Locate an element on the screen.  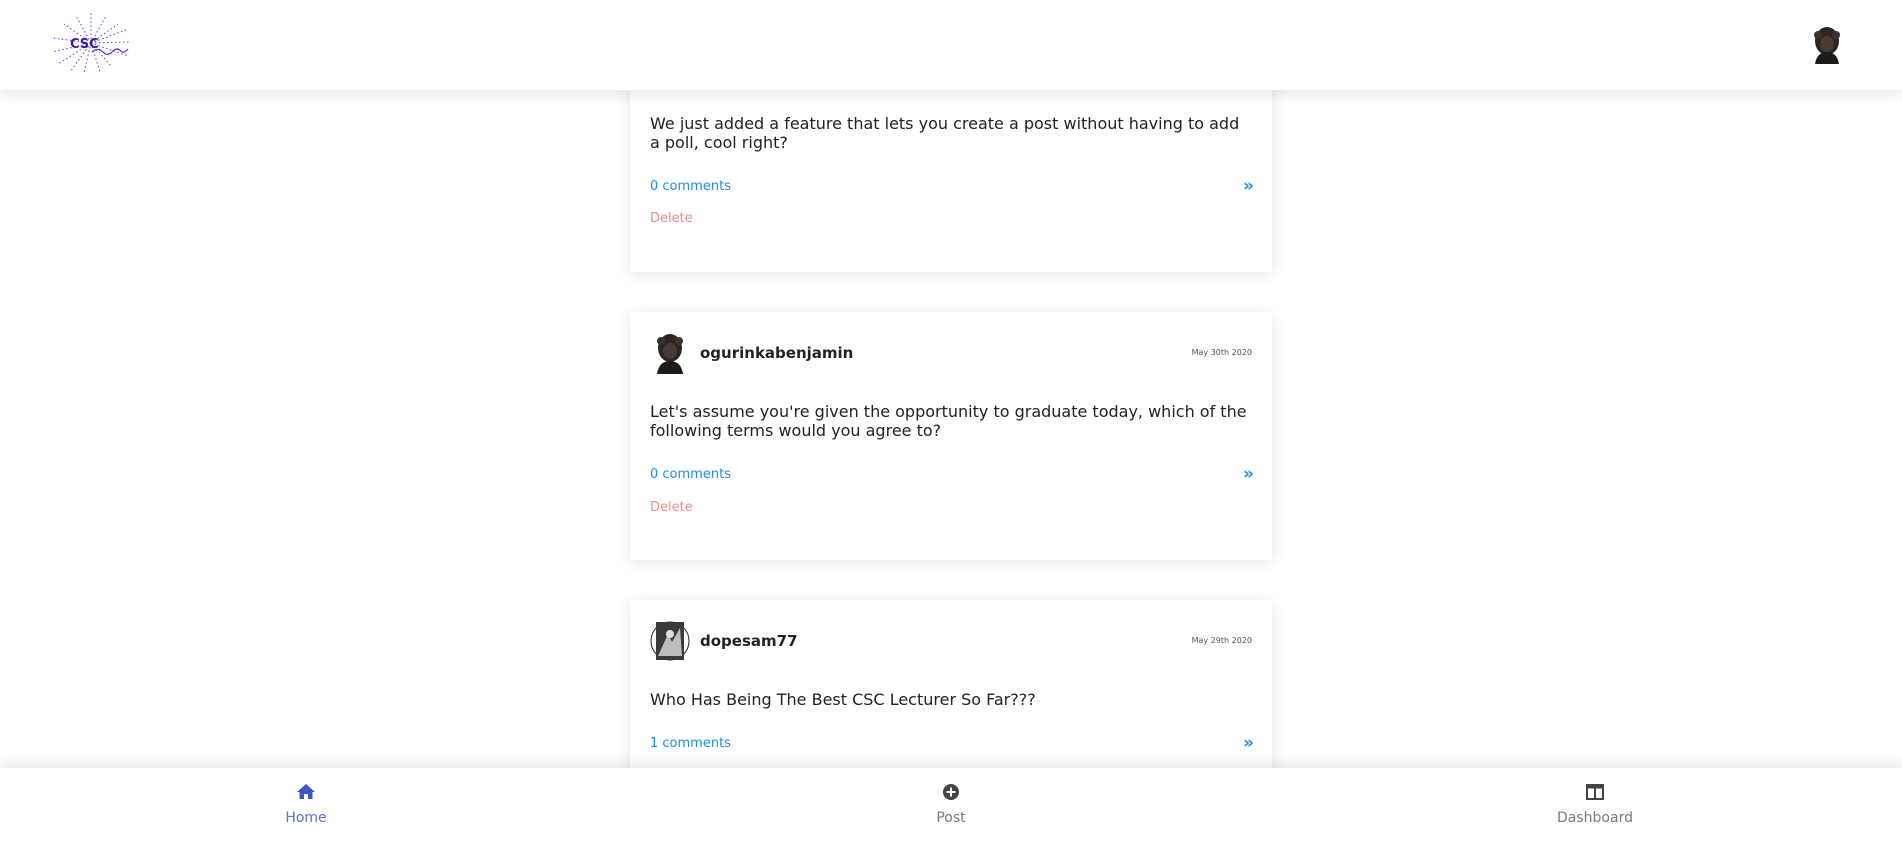
dashboard-icon is located at coordinates (1595, 792).